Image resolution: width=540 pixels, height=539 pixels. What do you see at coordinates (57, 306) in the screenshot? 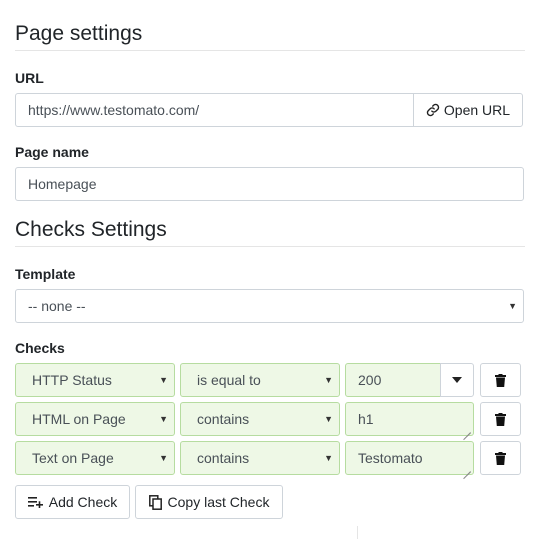
I see `template-value: -- none --` at bounding box center [57, 306].